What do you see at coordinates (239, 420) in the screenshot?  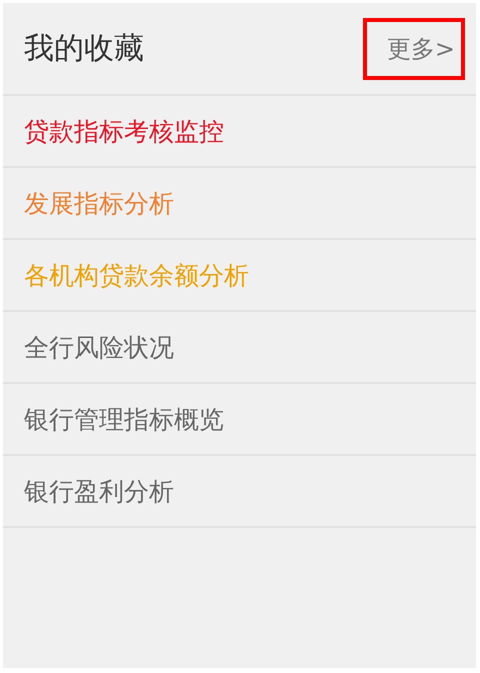 I see `favorite-item: 银行管理指标概览` at bounding box center [239, 420].